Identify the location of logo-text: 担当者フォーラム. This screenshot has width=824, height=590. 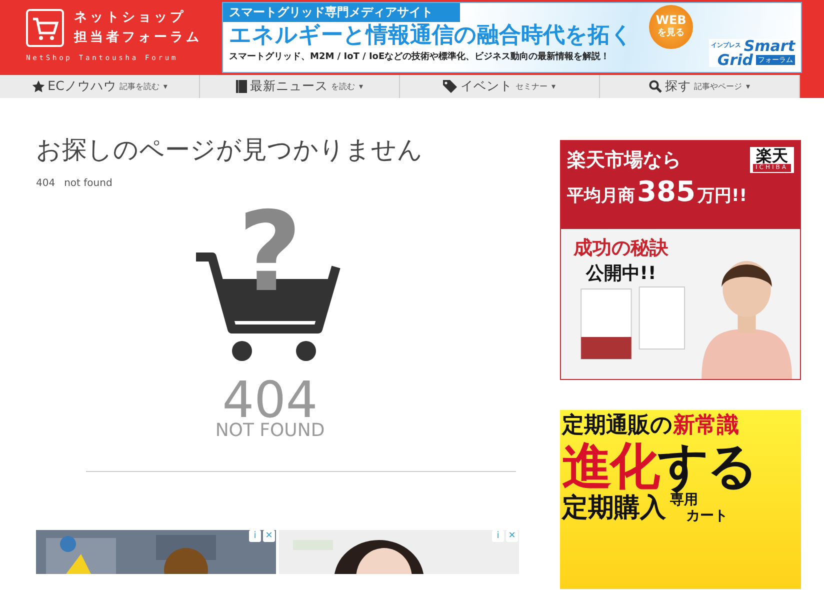
(138, 38).